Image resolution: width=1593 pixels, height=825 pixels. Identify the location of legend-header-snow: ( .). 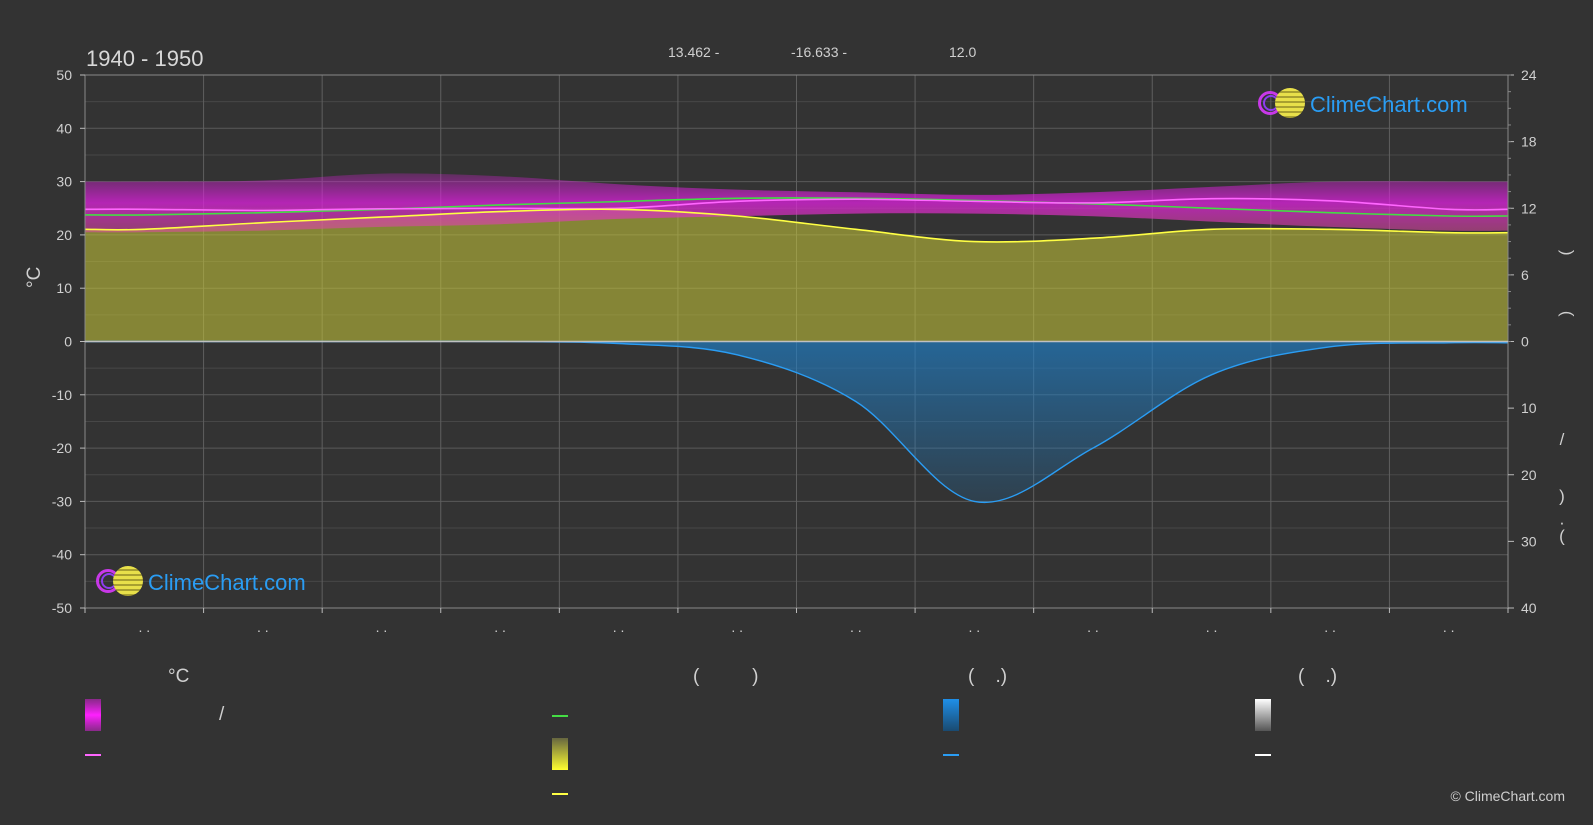
(1318, 676).